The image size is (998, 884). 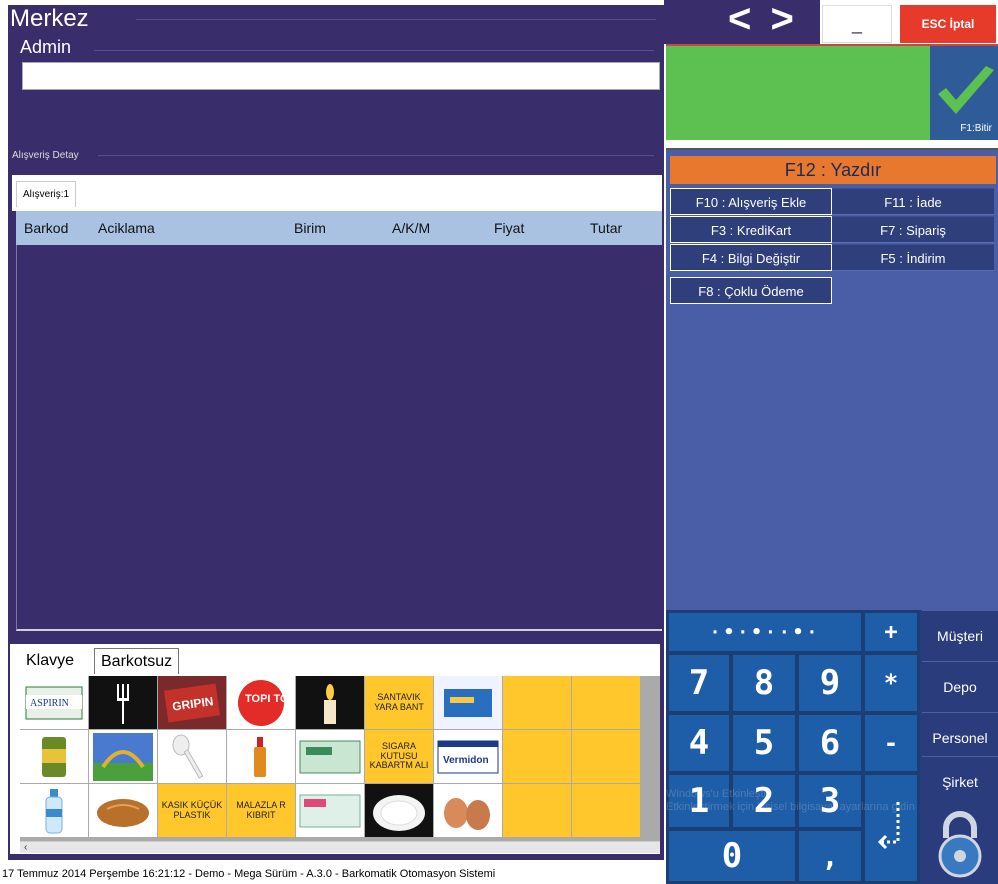 What do you see at coordinates (960, 686) in the screenshot?
I see `warehouse-button: Depo` at bounding box center [960, 686].